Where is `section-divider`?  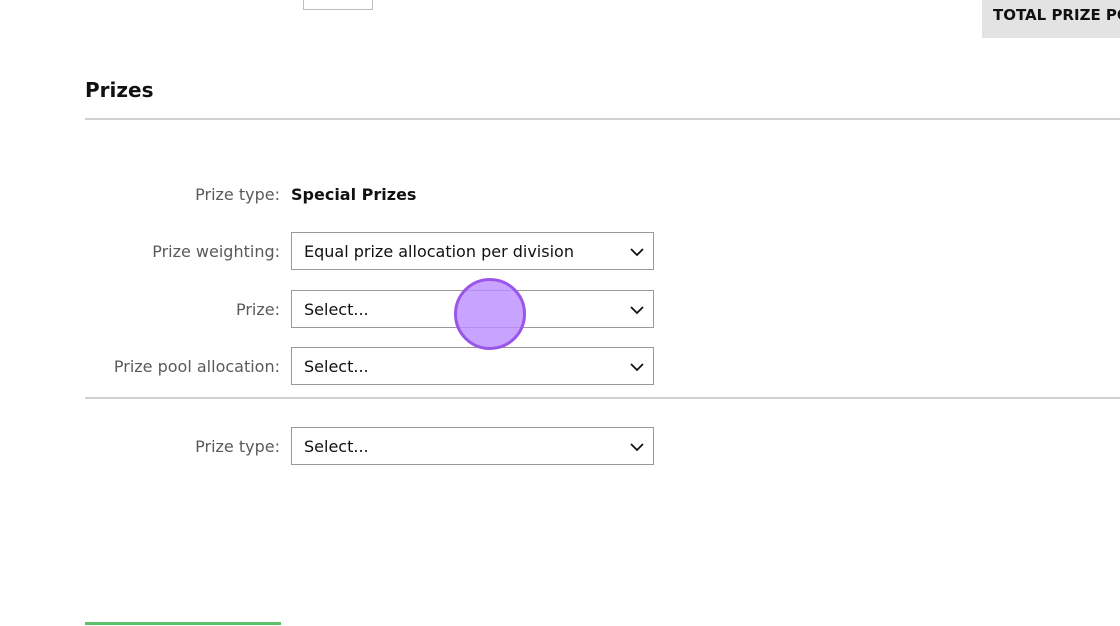 section-divider is located at coordinates (602, 119).